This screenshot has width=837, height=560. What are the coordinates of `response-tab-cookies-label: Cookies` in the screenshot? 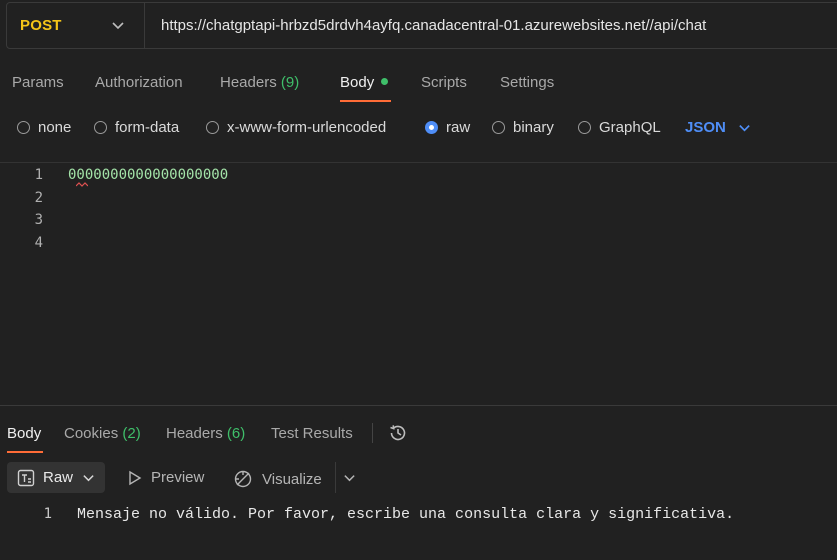 It's located at (91, 433).